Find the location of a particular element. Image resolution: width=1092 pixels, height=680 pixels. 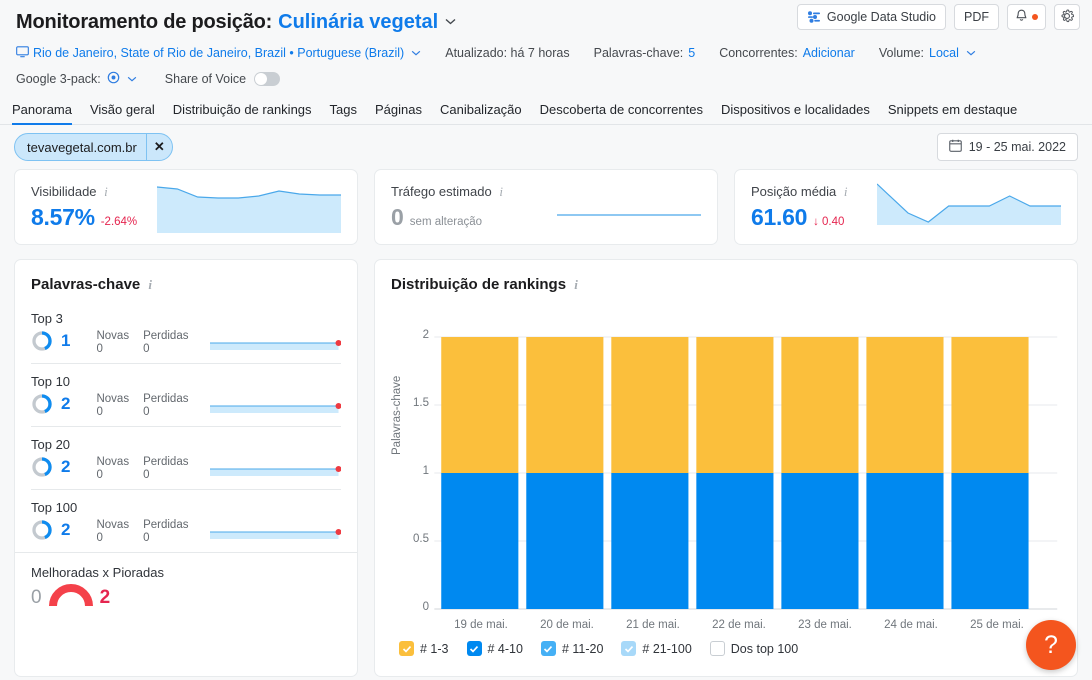

keyword-row-body: 2 Novas 0 Perdidas 0 is located at coordinates (187, 531).